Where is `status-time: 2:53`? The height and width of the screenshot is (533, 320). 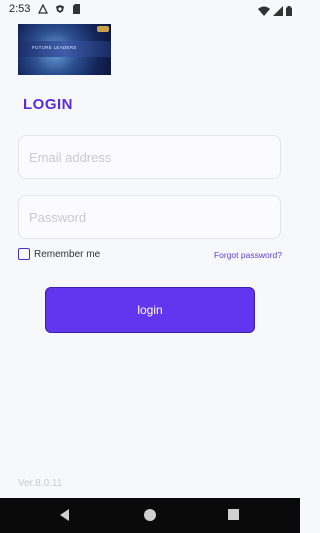 status-time: 2:53 is located at coordinates (20, 9).